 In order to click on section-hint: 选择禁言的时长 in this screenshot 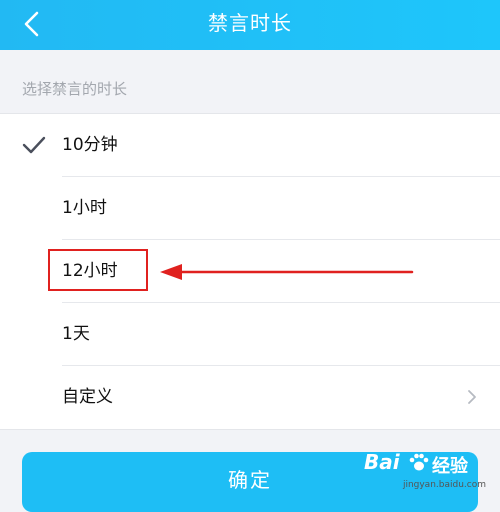, I will do `click(75, 89)`.